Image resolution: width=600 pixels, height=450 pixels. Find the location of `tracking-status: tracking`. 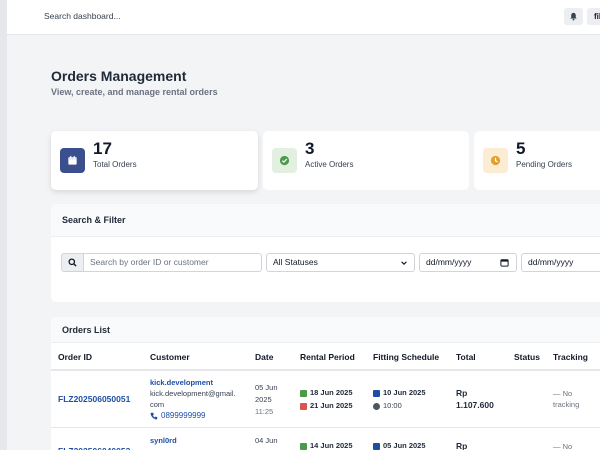

tracking-status: tracking is located at coordinates (566, 404).